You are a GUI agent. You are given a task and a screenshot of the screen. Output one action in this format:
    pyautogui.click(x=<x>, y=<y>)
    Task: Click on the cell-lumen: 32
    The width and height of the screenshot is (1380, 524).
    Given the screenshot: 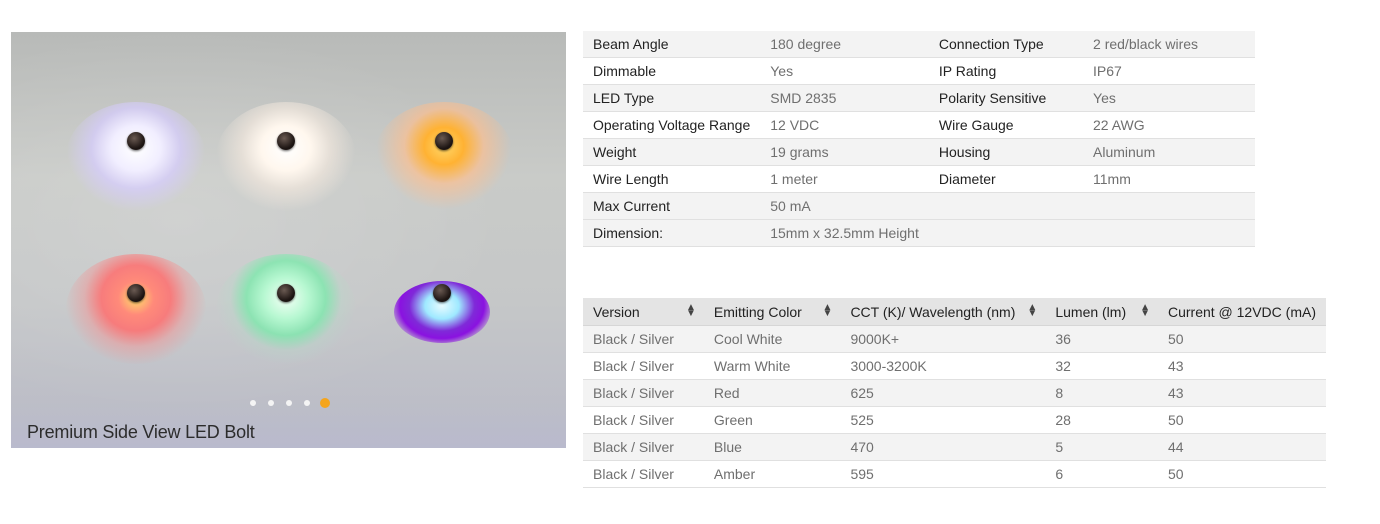 What is the action you would take?
    pyautogui.click(x=1101, y=366)
    